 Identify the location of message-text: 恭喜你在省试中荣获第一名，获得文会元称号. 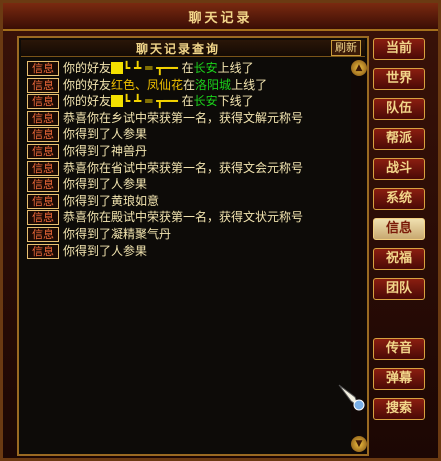
(183, 167).